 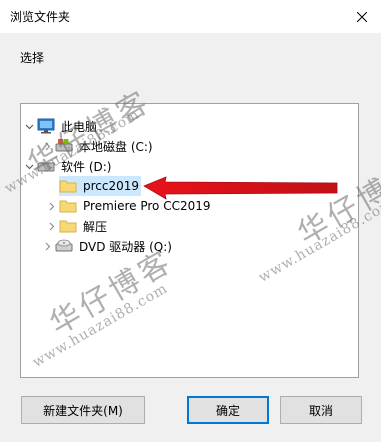 What do you see at coordinates (83, 410) in the screenshot?
I see `new-folder-button: 新建文件夹(M)` at bounding box center [83, 410].